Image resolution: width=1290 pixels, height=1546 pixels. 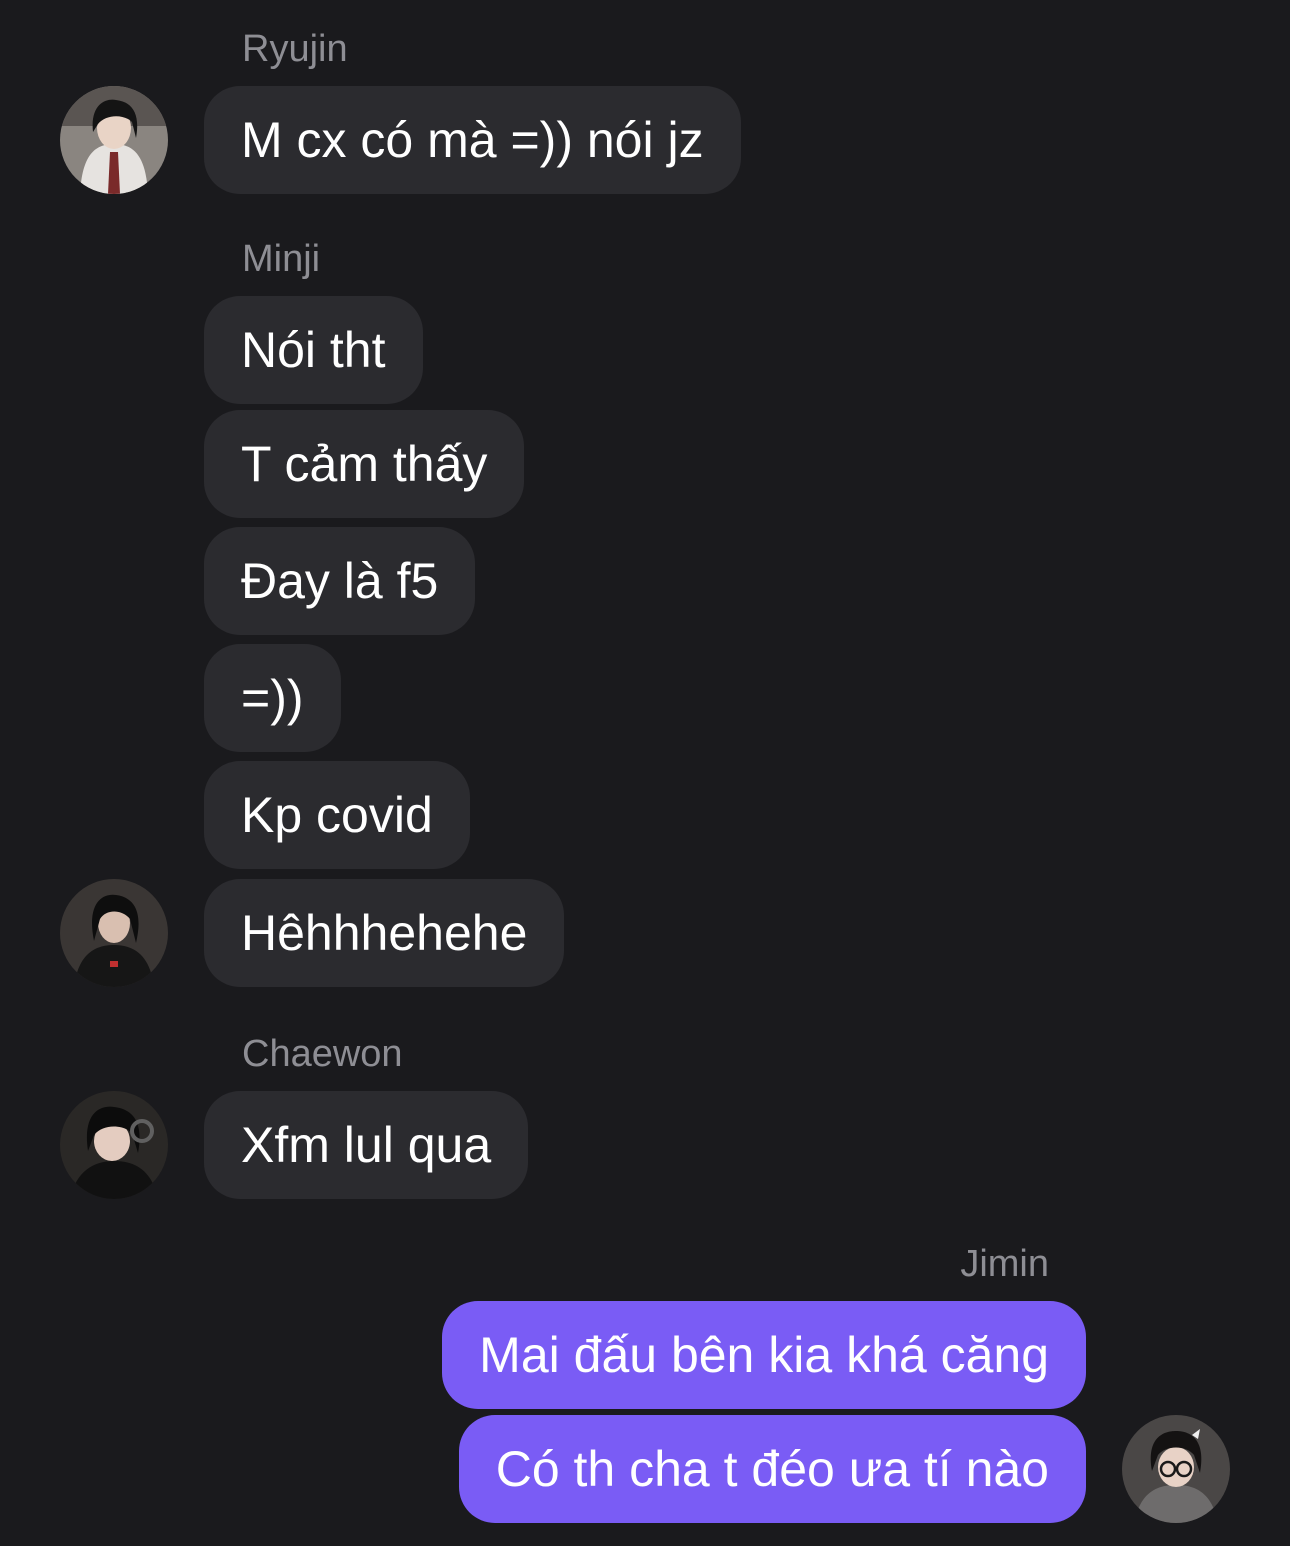 I want to click on ryujin-avatar, so click(x=114, y=140).